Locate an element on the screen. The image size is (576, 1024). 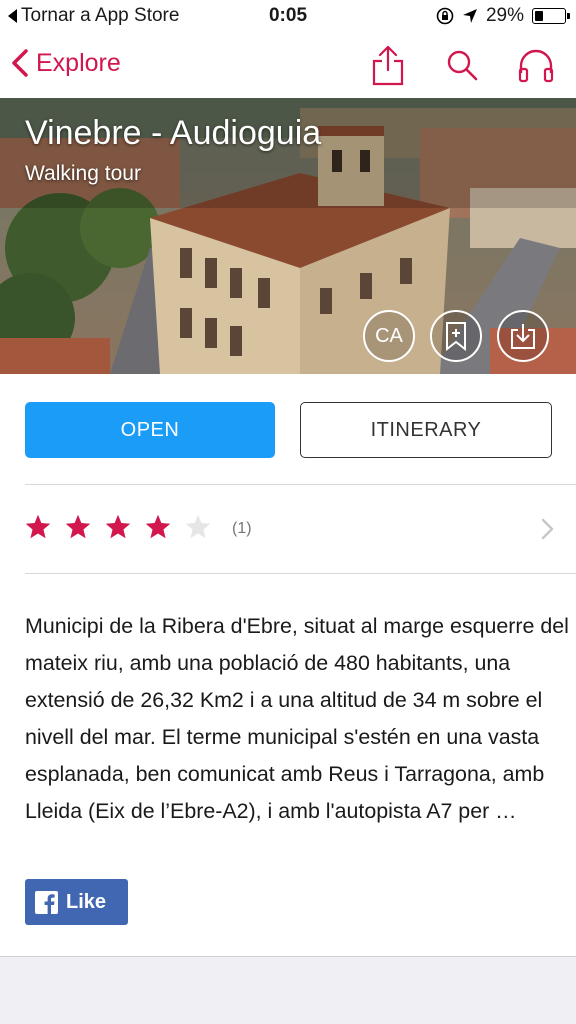
explore-label: Explore is located at coordinates (78, 62).